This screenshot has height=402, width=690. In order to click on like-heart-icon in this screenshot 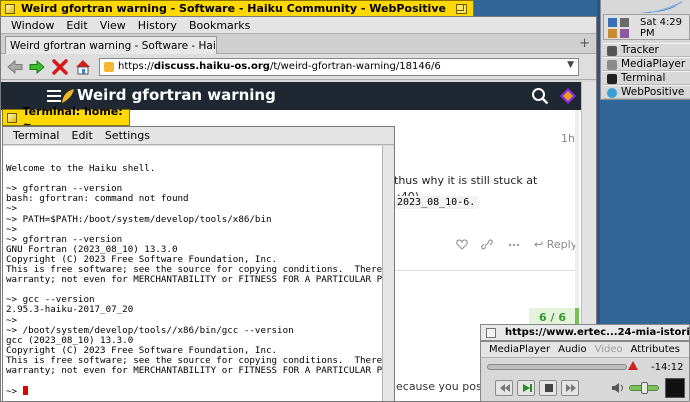, I will do `click(462, 244)`.